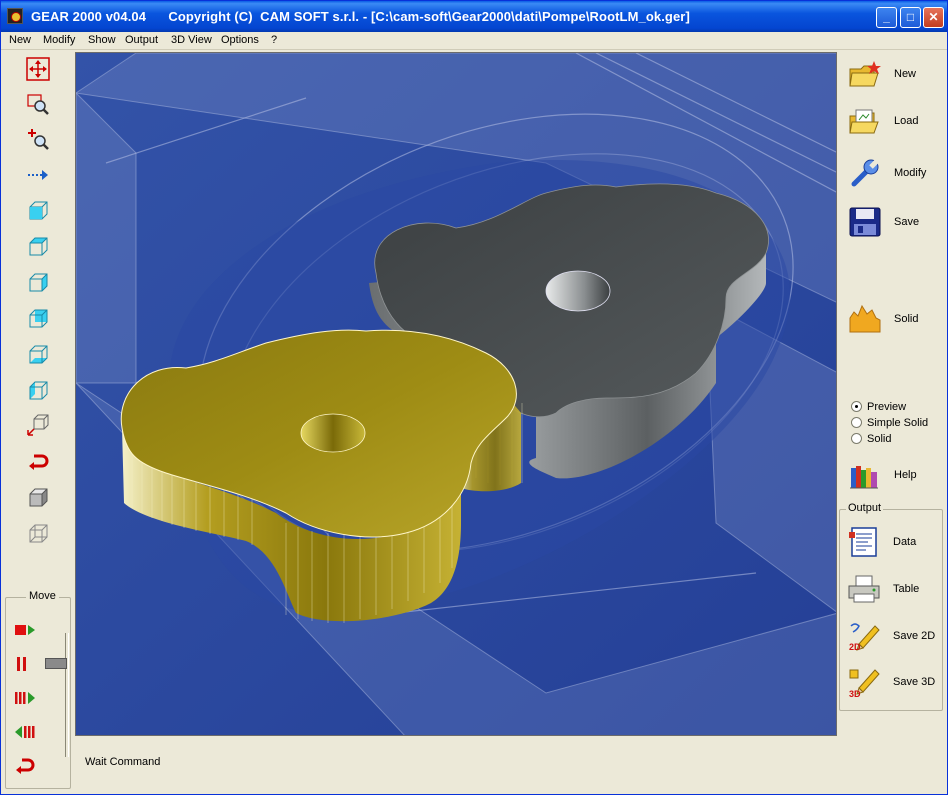 This screenshot has height=795, width=948. I want to click on solid-button: Solid, so click(895, 319).